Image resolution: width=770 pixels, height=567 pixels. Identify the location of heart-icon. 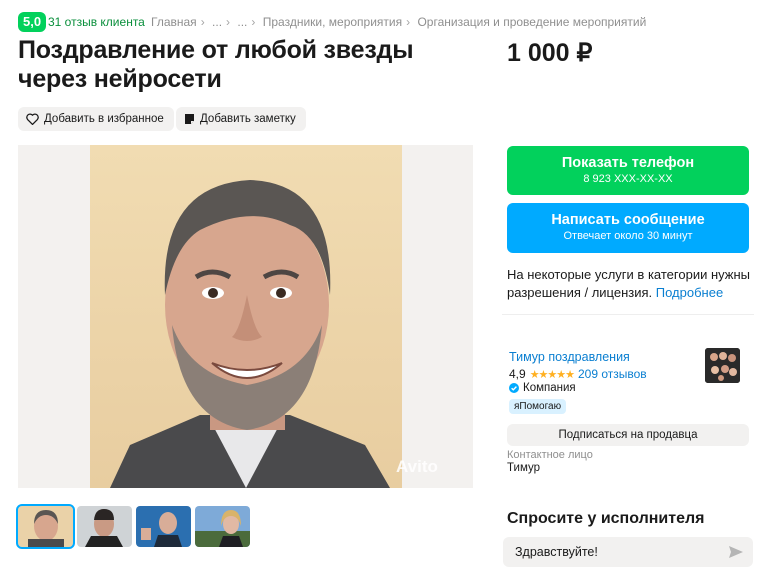
(32, 119).